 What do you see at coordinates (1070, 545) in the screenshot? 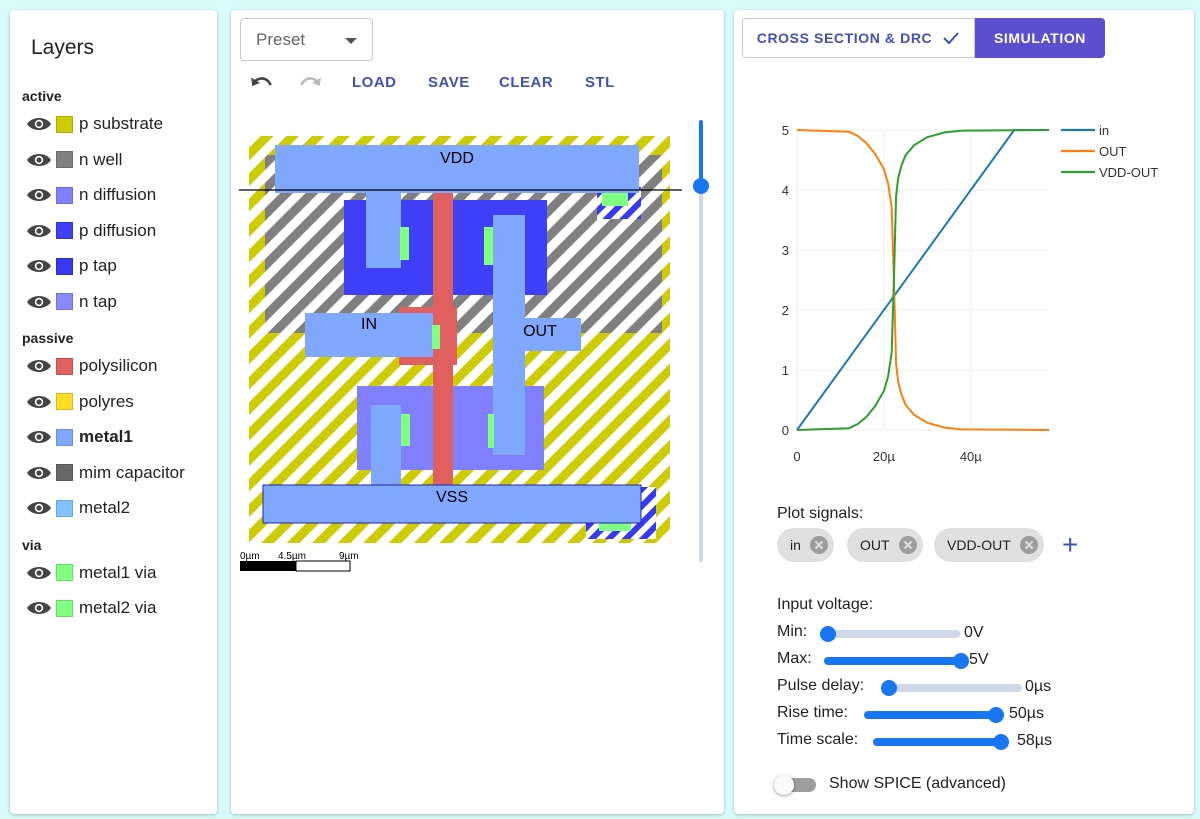
I see `add-signal-icon: +` at bounding box center [1070, 545].